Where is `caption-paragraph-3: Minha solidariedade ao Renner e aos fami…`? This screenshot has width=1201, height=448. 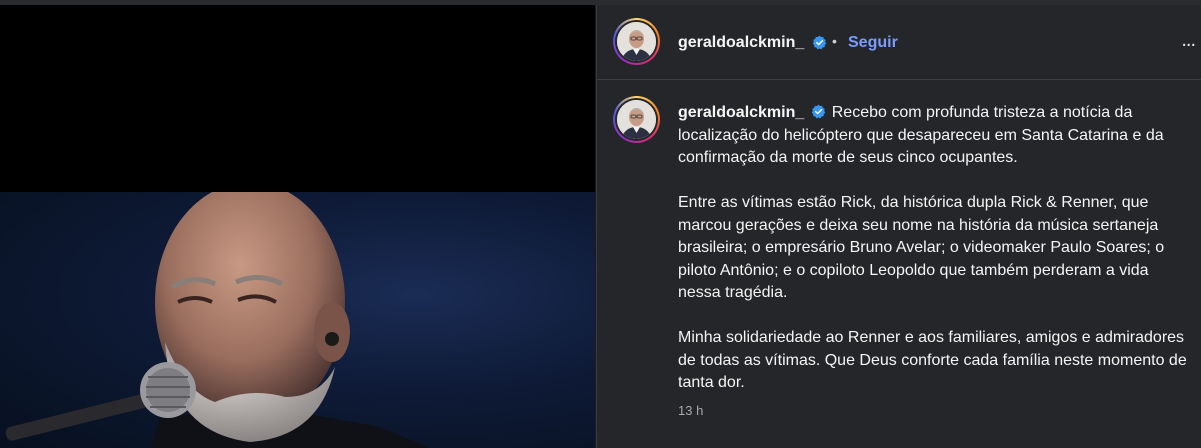 caption-paragraph-3: Minha solidariedade ao Renner e aos fami… is located at coordinates (932, 360).